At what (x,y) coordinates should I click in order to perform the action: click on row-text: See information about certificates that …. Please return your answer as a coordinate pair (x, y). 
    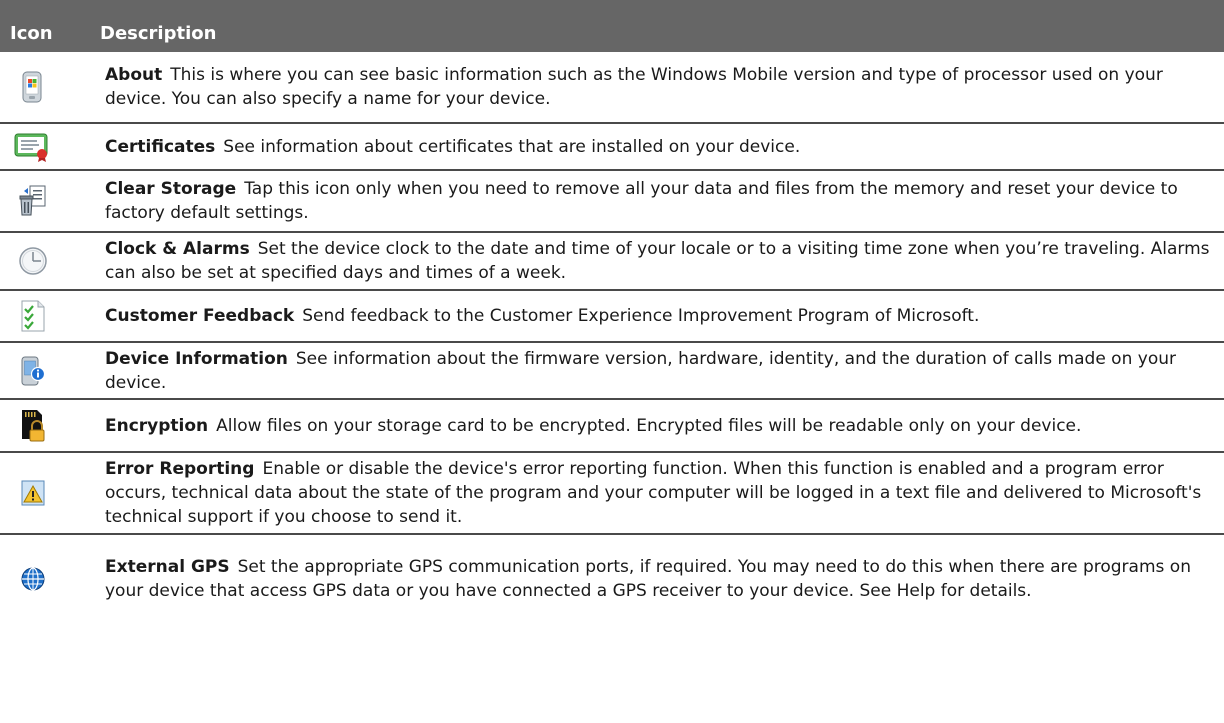
    Looking at the image, I should click on (512, 146).